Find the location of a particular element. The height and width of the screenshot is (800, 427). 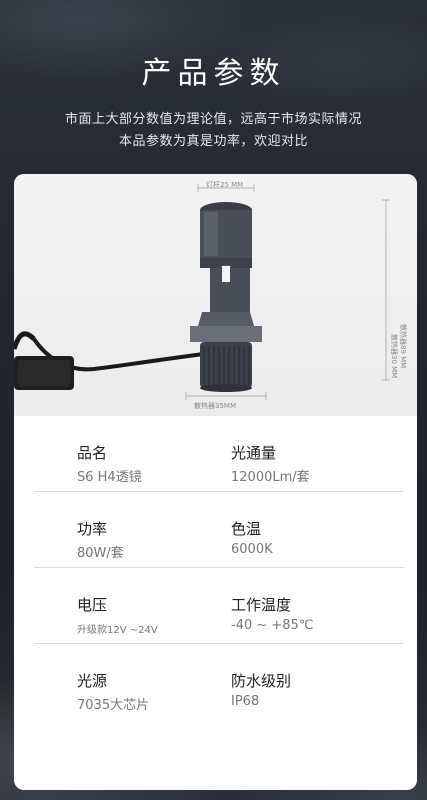

spec-row: 光源 7035大芯片 防水级别 IP68 is located at coordinates (219, 682).